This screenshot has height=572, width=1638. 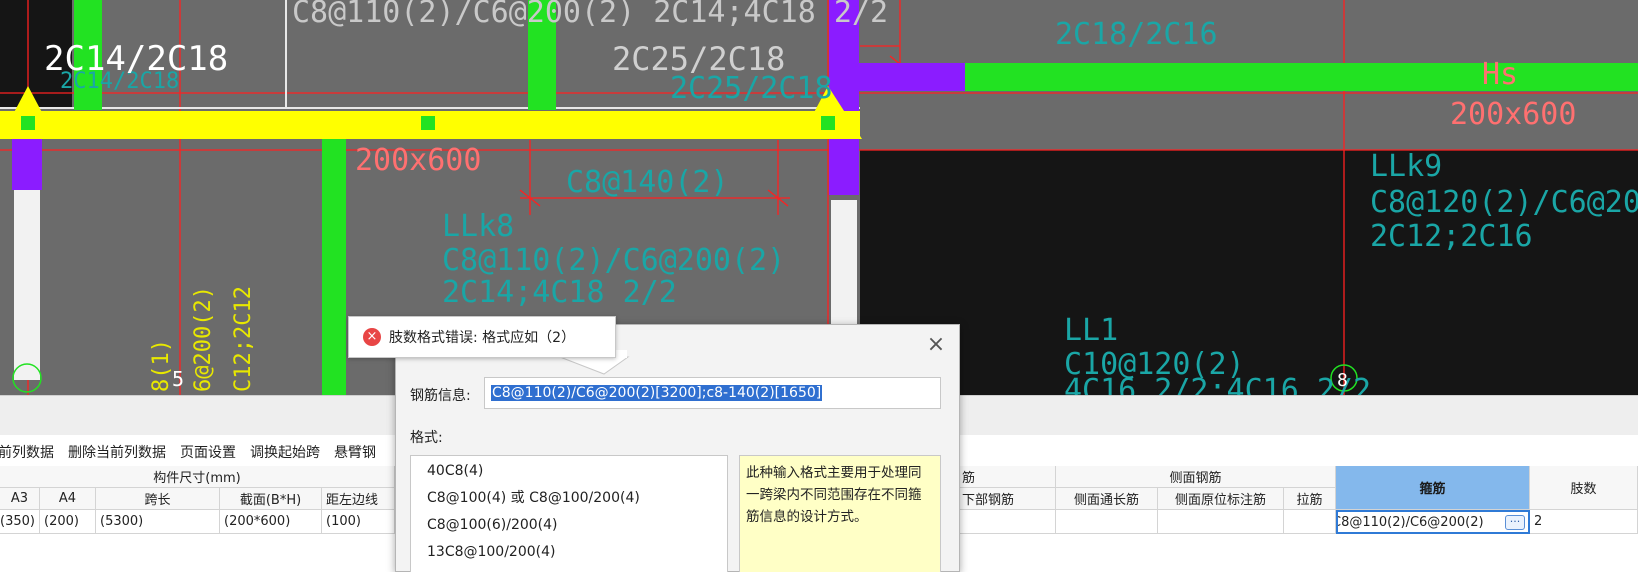 What do you see at coordinates (569, 525) in the screenshot?
I see `format-list-item: C8@100(6)/200(4)` at bounding box center [569, 525].